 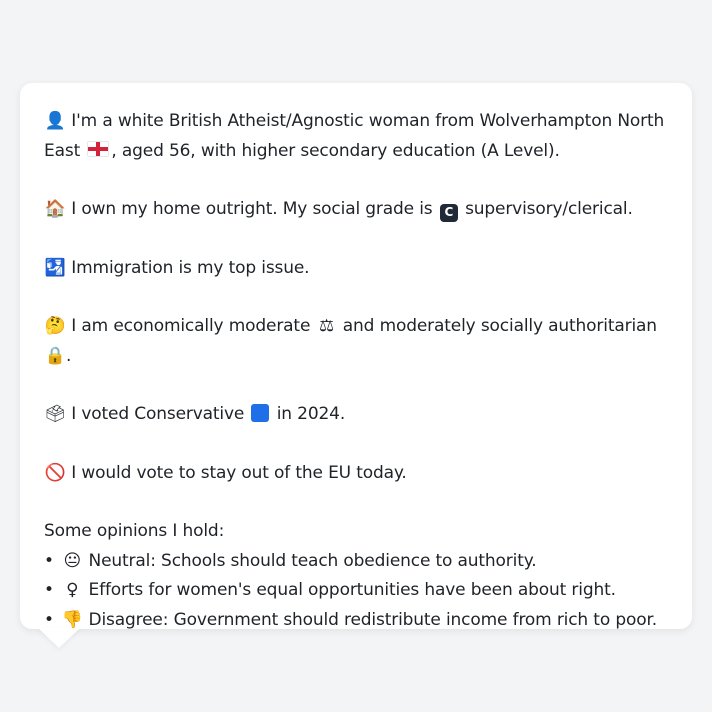 I want to click on issue-text: Immigration is my top issue., so click(x=190, y=267).